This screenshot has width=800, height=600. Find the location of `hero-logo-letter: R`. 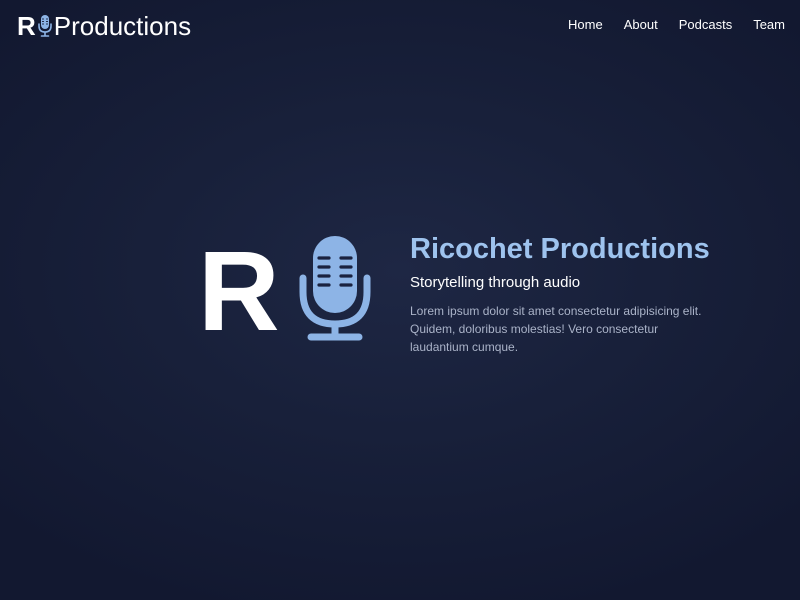

hero-logo-letter: R is located at coordinates (239, 291).